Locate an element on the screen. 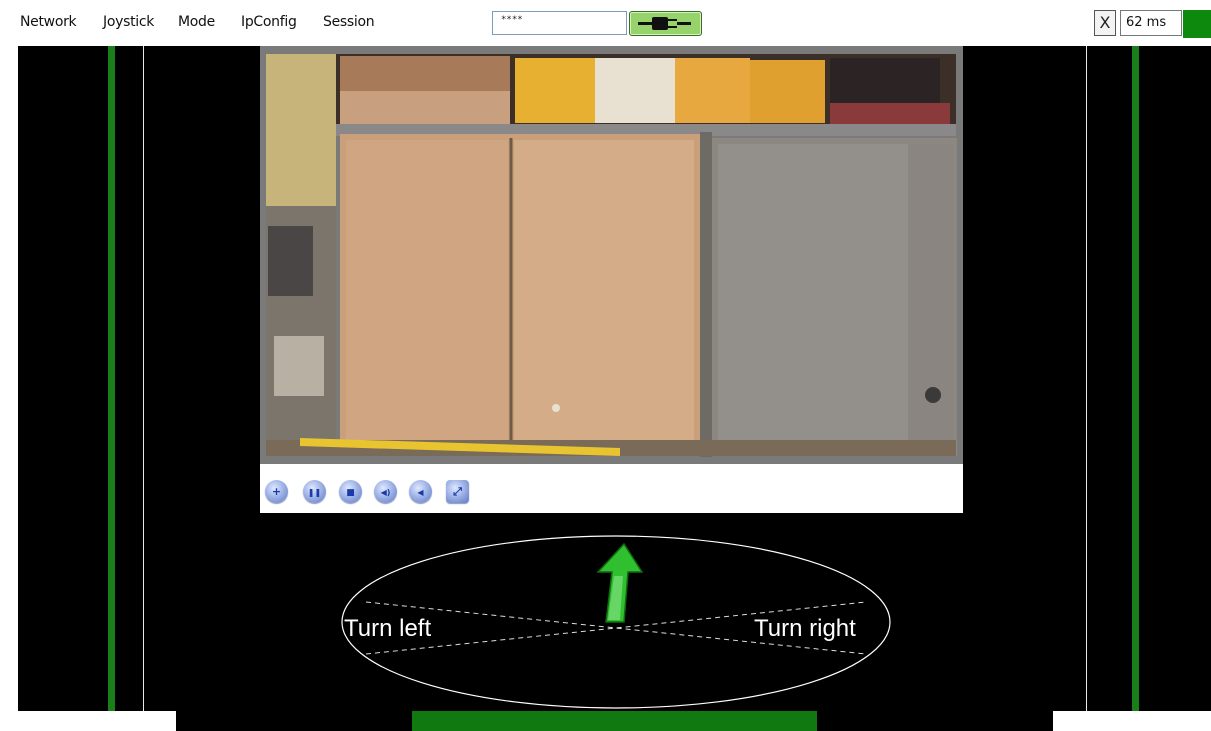 This screenshot has width=1211, height=731. right-speed-gauge is located at coordinates (1135, 378).